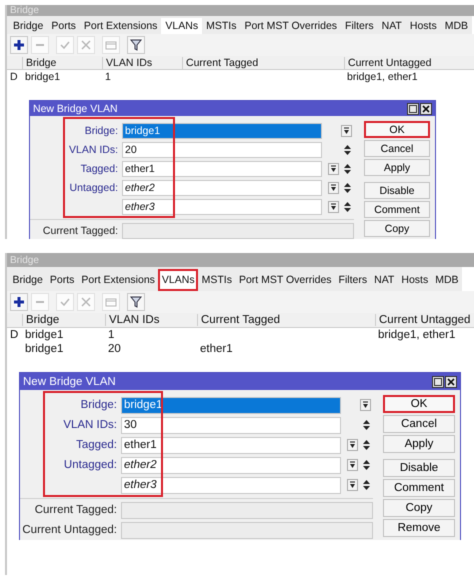  Describe the element at coordinates (216, 349) in the screenshot. I see `table-cell: ether1` at that location.